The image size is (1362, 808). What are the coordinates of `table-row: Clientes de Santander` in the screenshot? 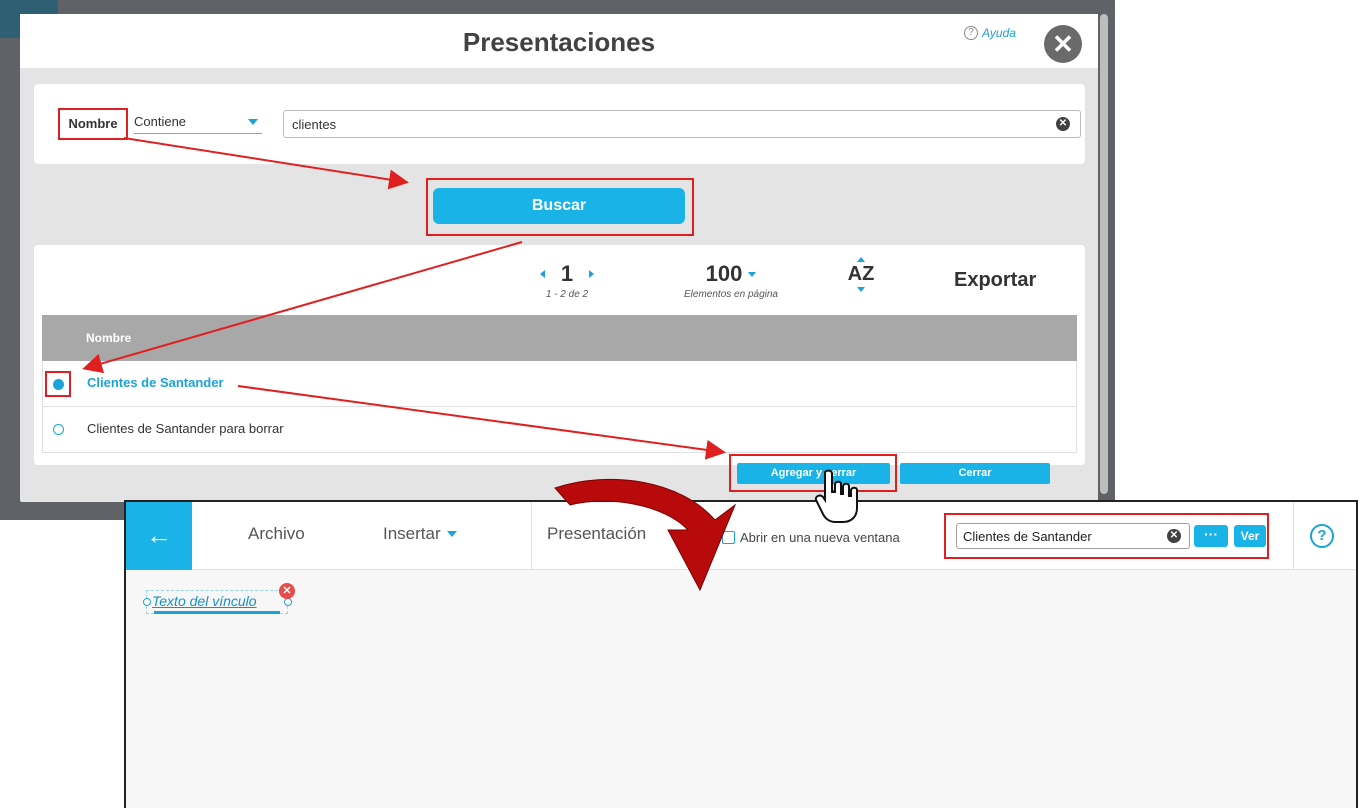 It's located at (559, 384).